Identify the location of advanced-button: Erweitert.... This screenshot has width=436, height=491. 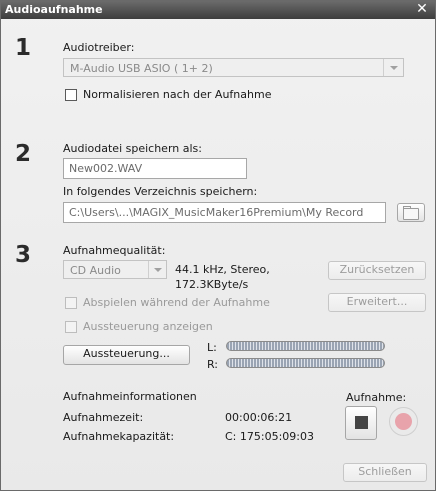
(377, 302).